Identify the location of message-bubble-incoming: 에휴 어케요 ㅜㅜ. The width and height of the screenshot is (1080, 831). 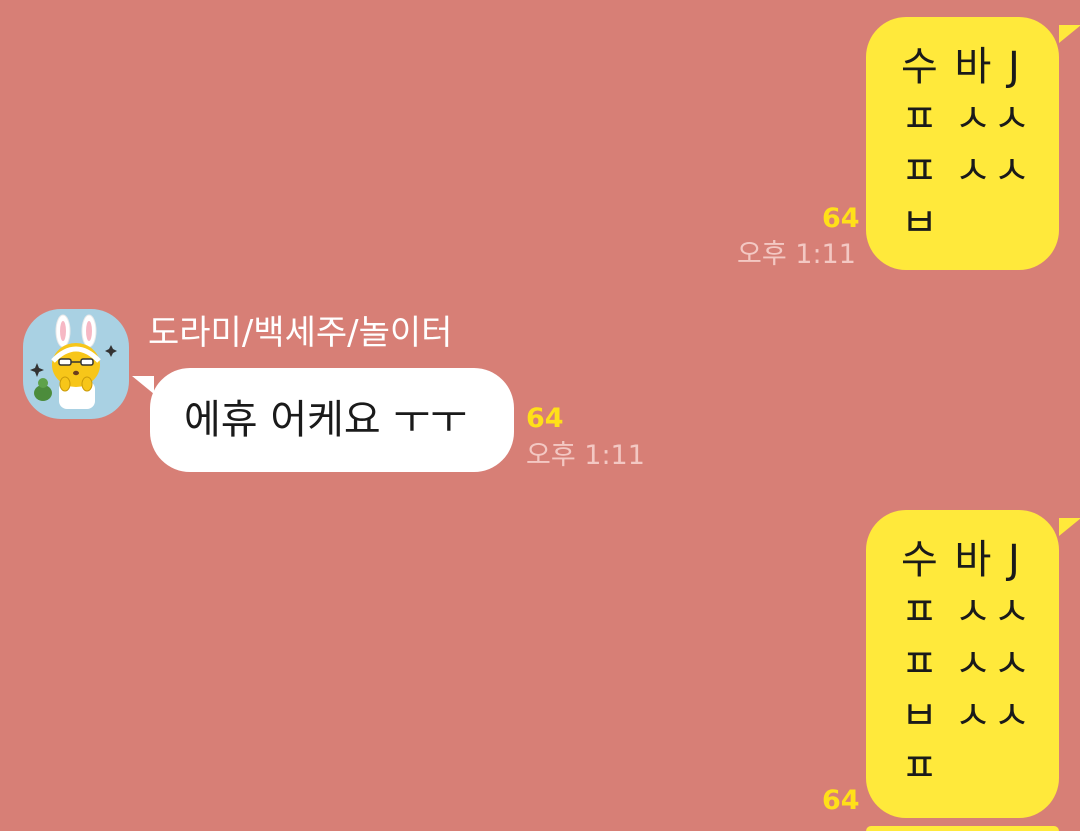
(323, 420).